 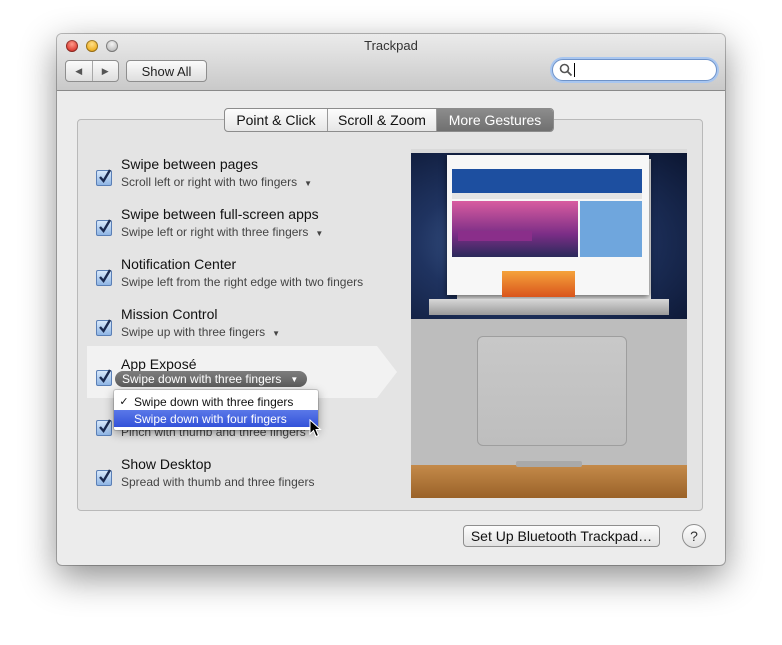 I want to click on preview-browser-window, so click(x=548, y=226).